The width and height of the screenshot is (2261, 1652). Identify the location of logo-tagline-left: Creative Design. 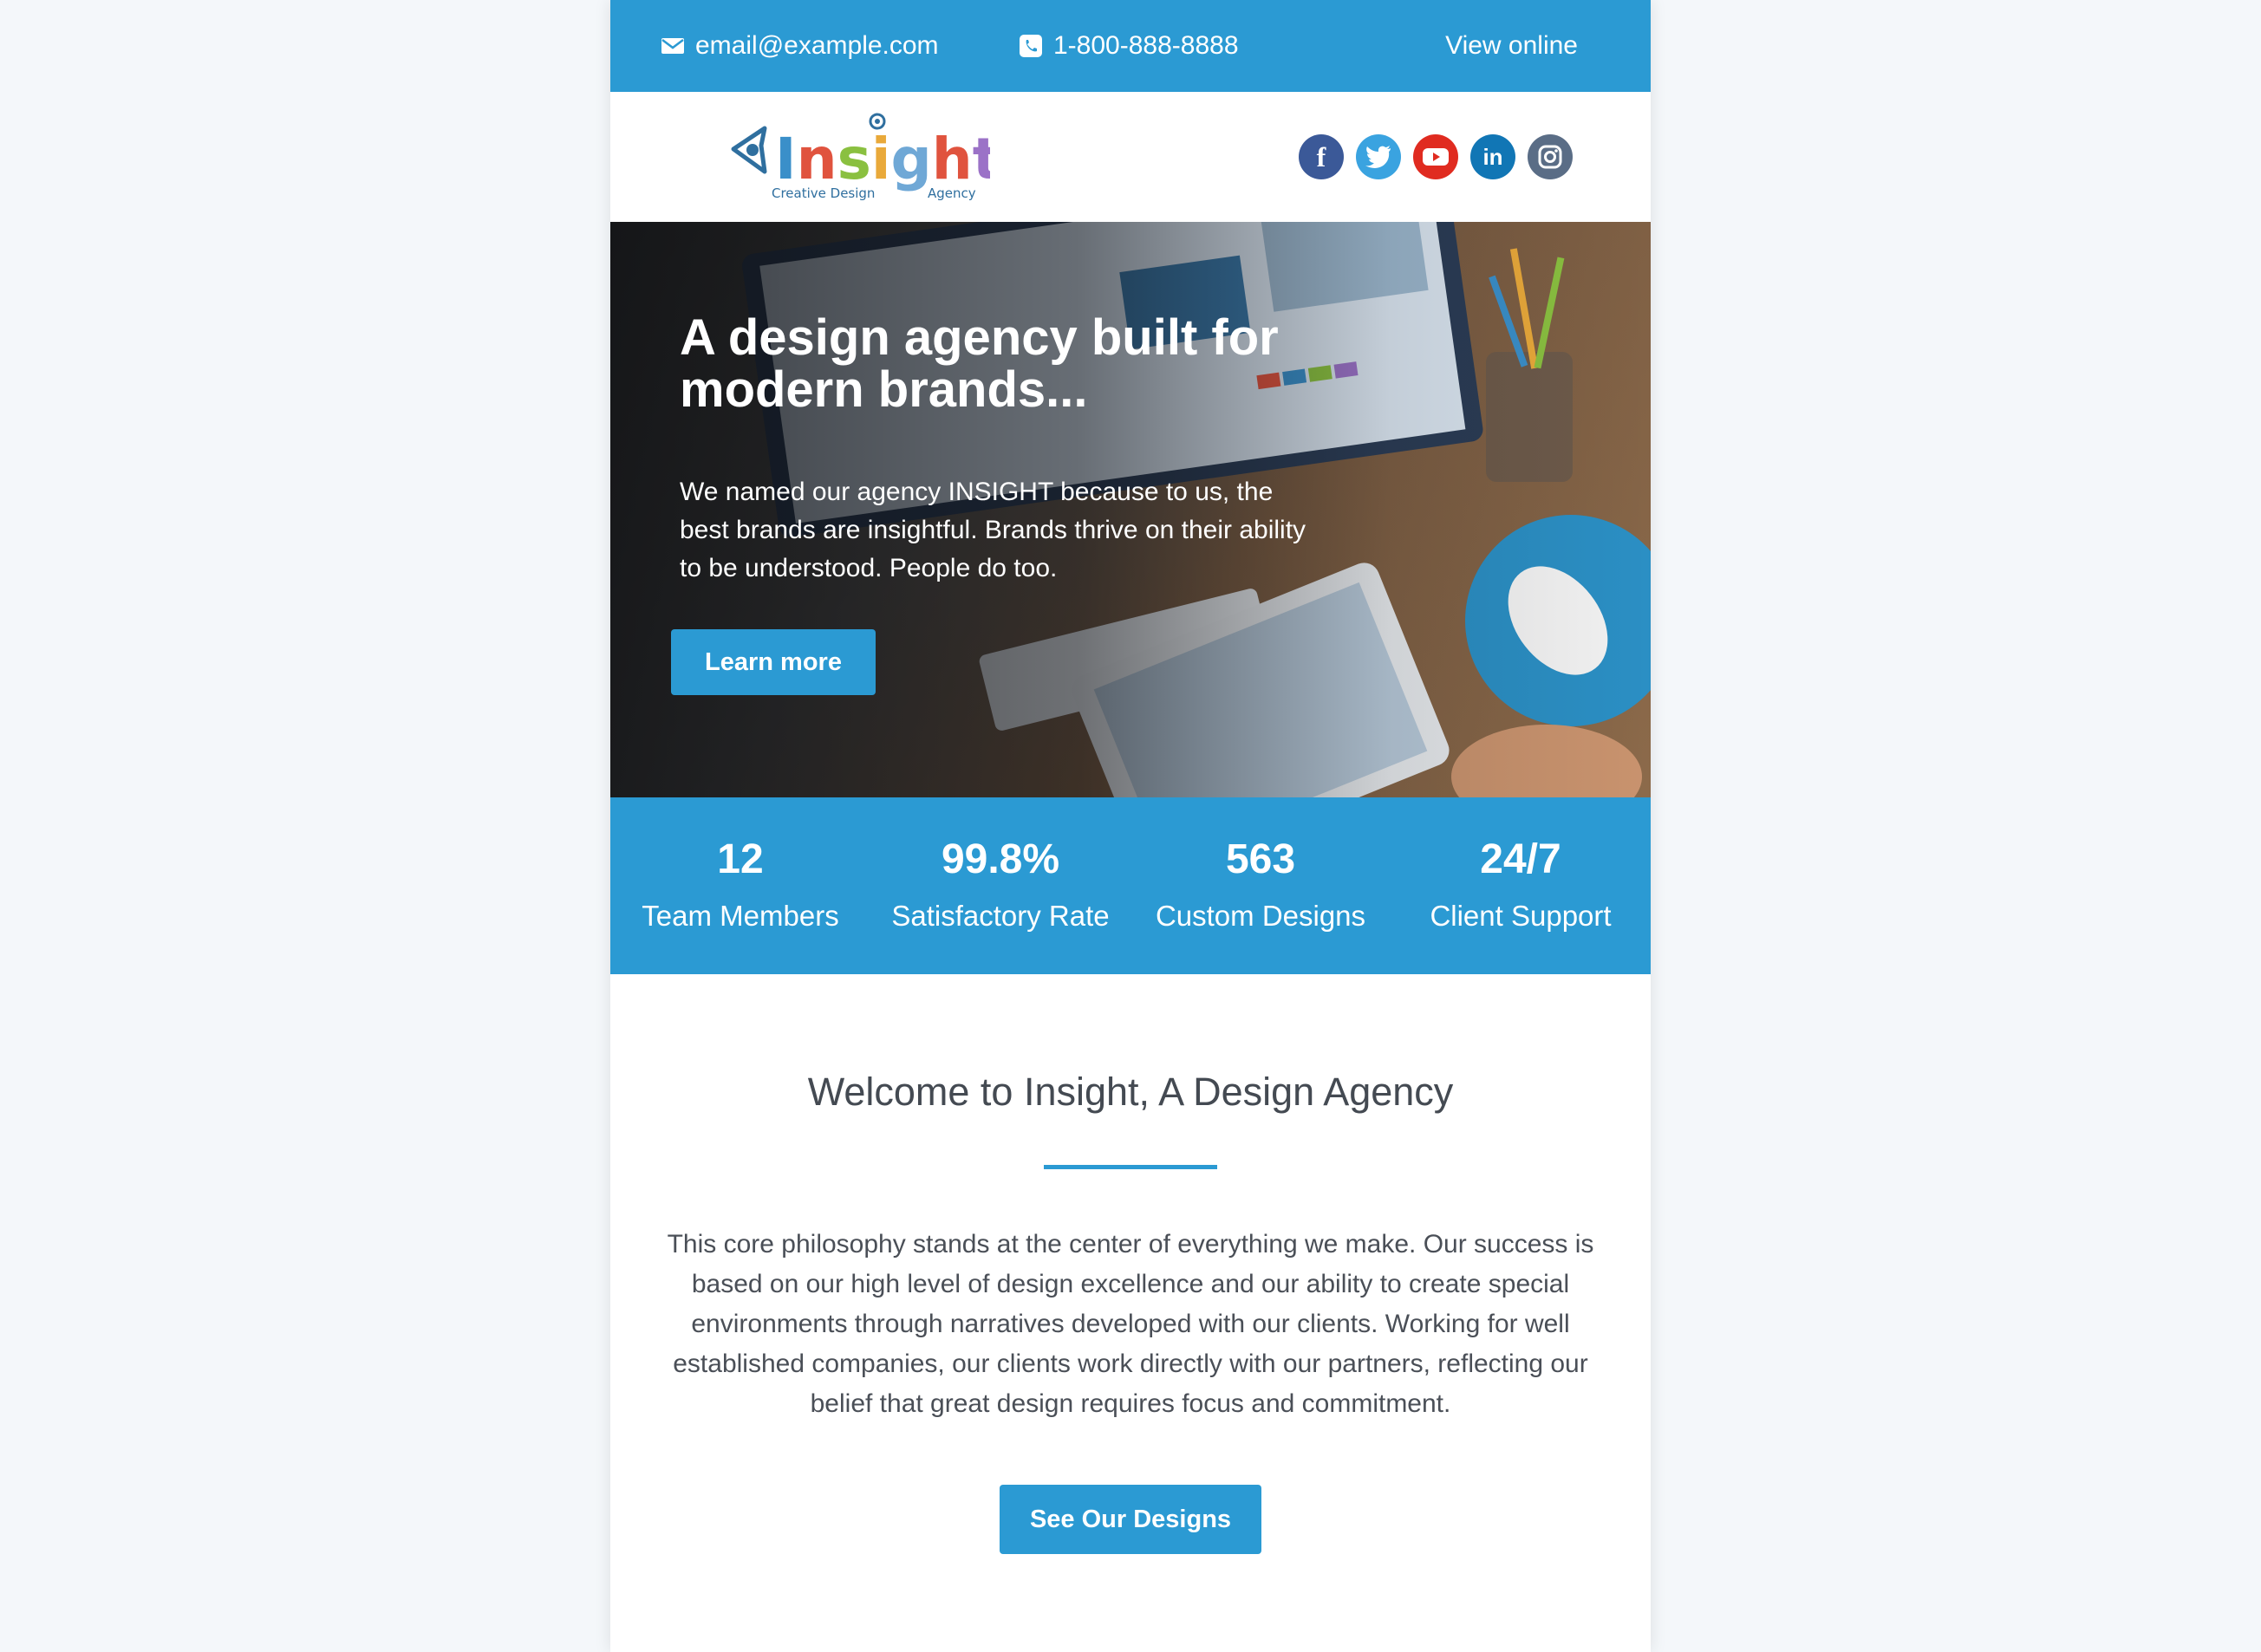
(823, 193).